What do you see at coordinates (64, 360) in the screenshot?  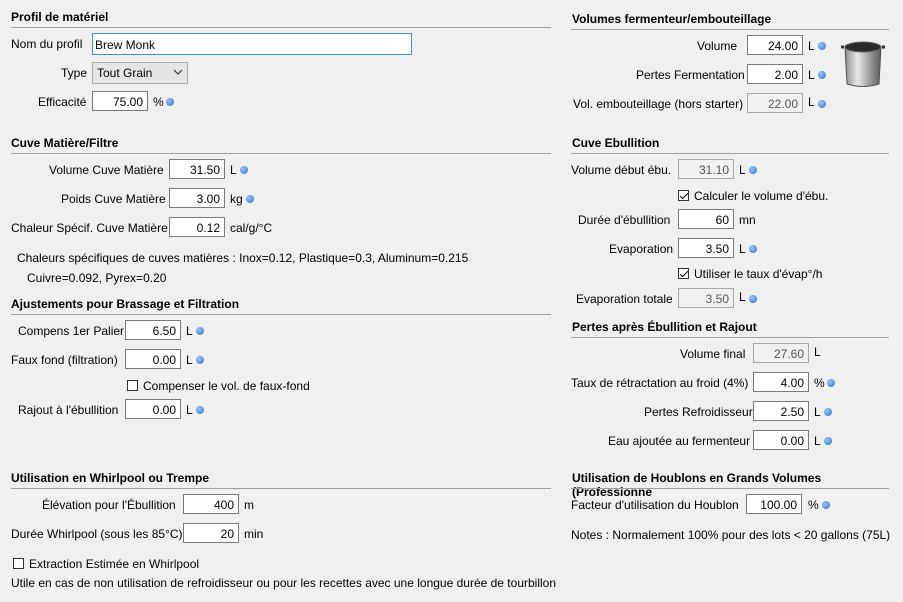 I see `false-bottom-label: Faux fond (filtration)` at bounding box center [64, 360].